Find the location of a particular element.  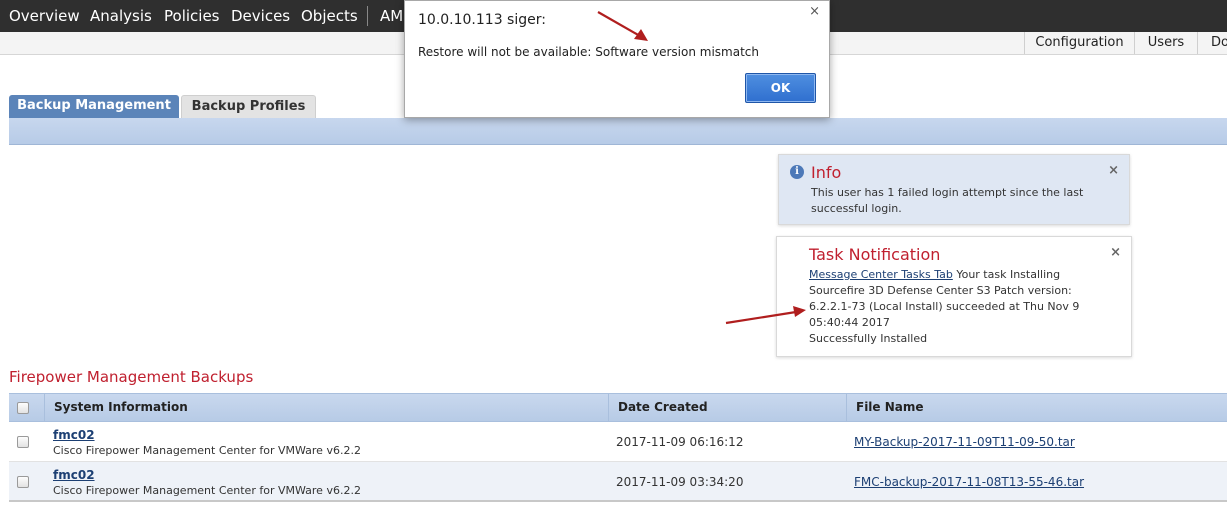

column-date-created: Date Created is located at coordinates (727, 408).